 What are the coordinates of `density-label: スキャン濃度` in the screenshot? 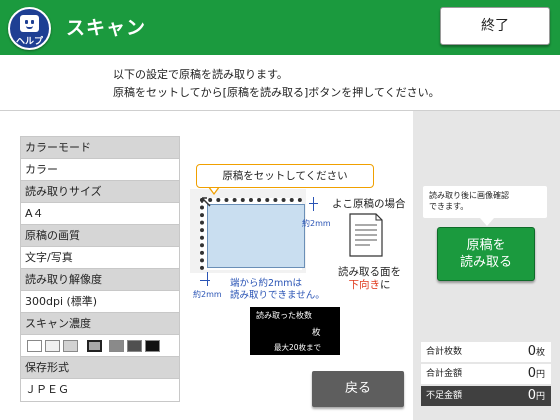 It's located at (100, 324).